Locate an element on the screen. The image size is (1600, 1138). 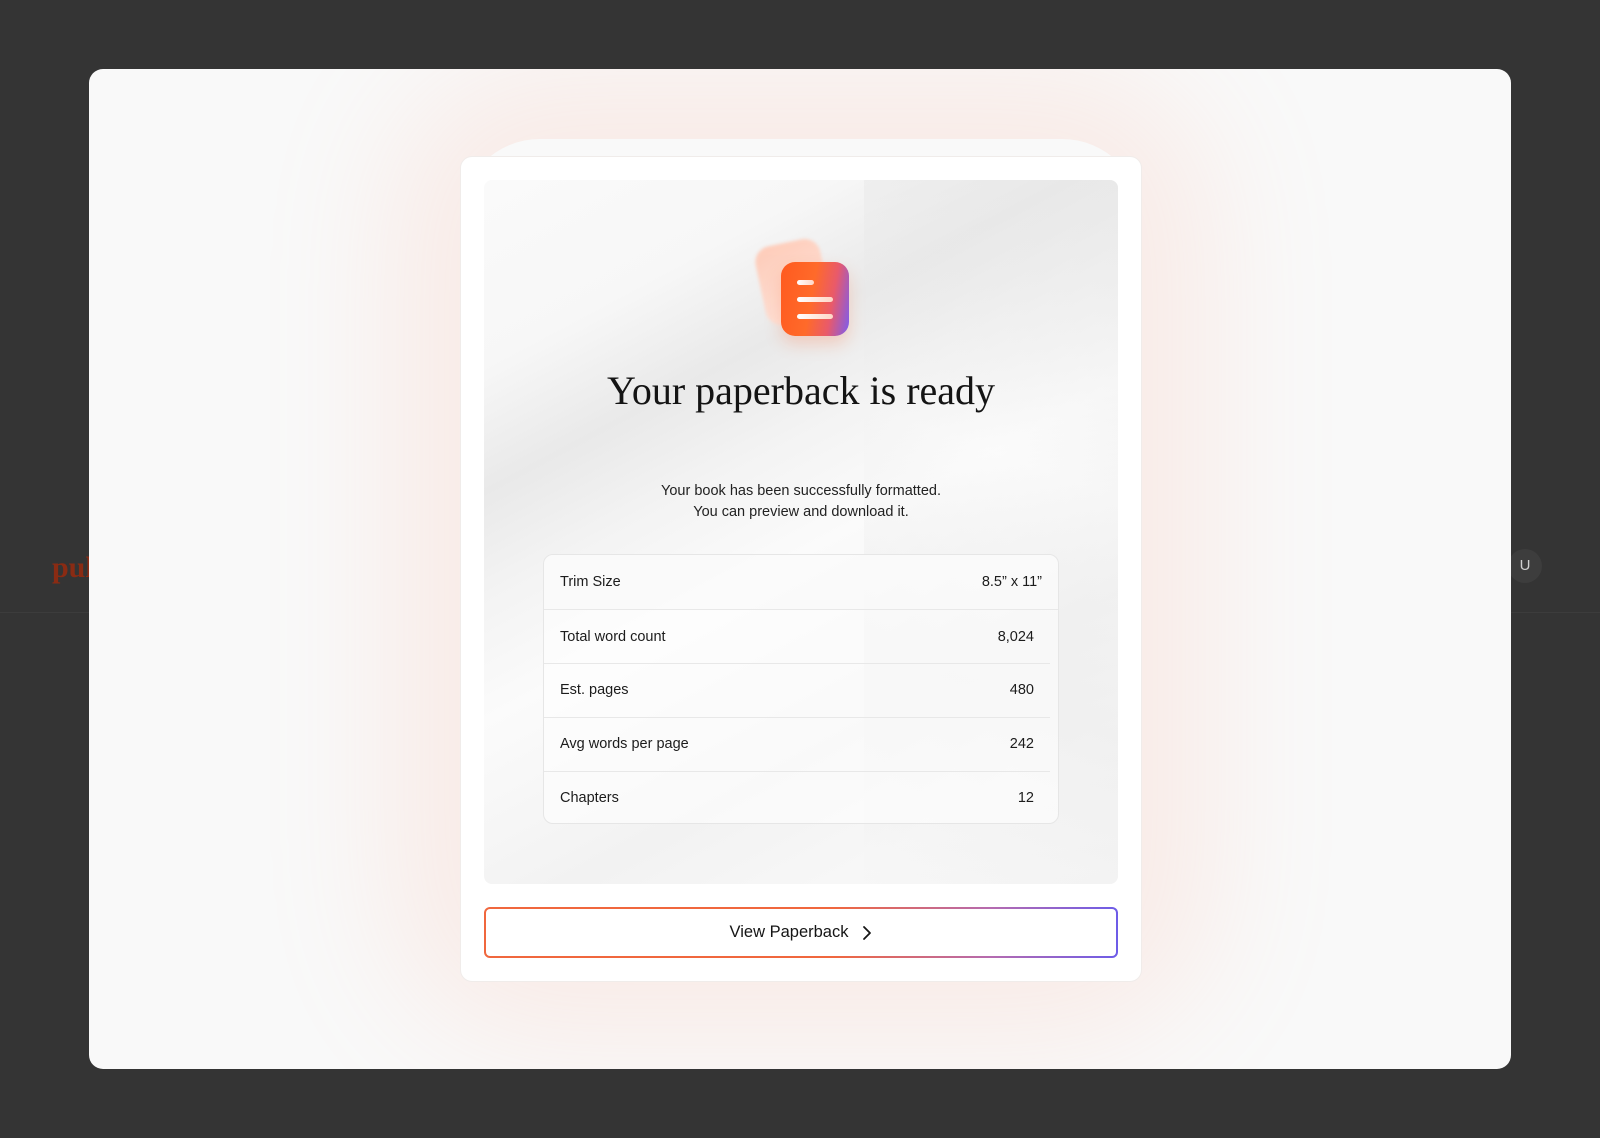
icon-front-sheet is located at coordinates (815, 299).